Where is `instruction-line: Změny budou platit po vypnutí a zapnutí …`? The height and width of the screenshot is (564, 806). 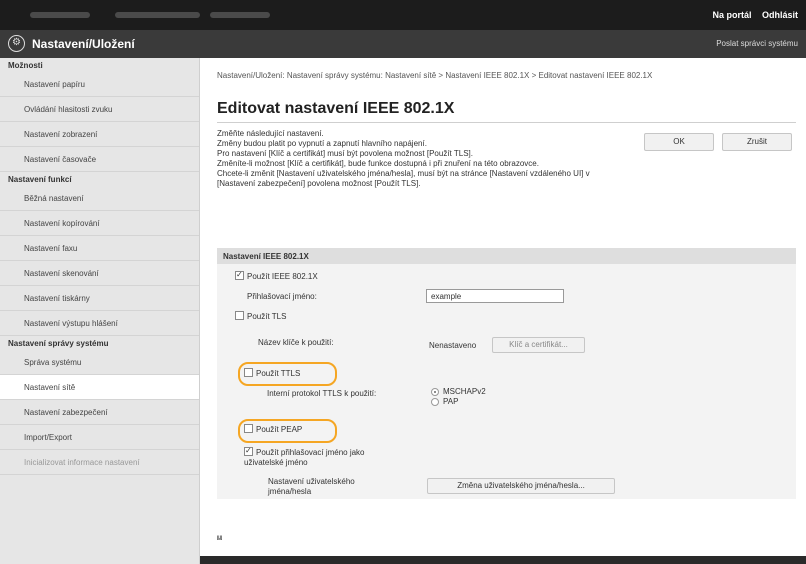 instruction-line: Změny budou platit po vypnutí a zapnutí … is located at coordinates (322, 143).